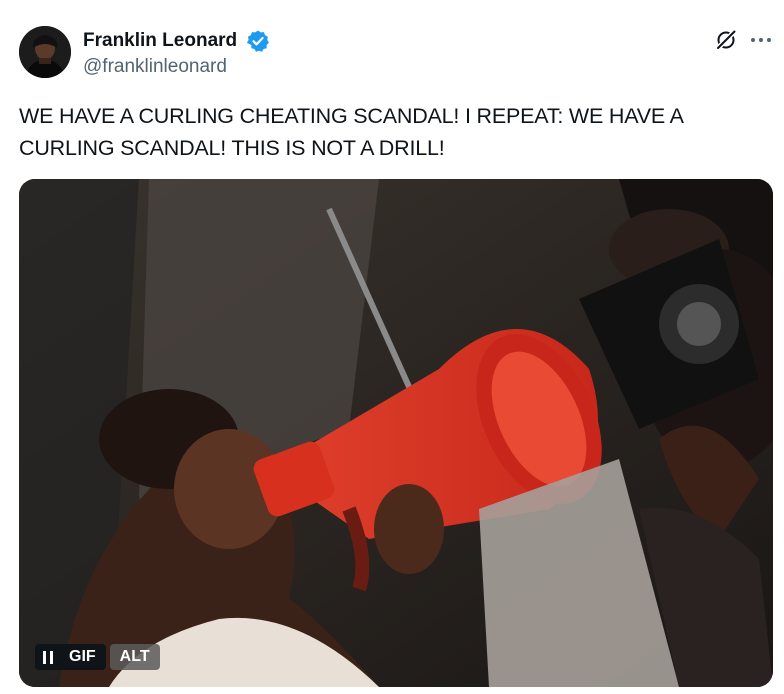 This screenshot has height=694, width=784. I want to click on alt-button: ALT, so click(134, 657).